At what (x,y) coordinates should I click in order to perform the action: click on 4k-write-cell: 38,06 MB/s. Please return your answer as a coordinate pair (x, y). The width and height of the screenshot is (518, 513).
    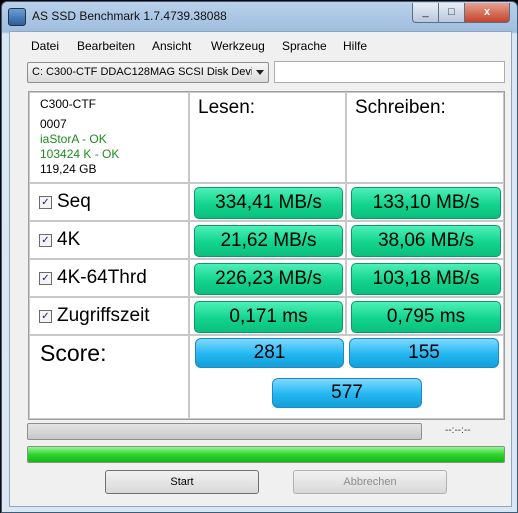
    Looking at the image, I should click on (425, 240).